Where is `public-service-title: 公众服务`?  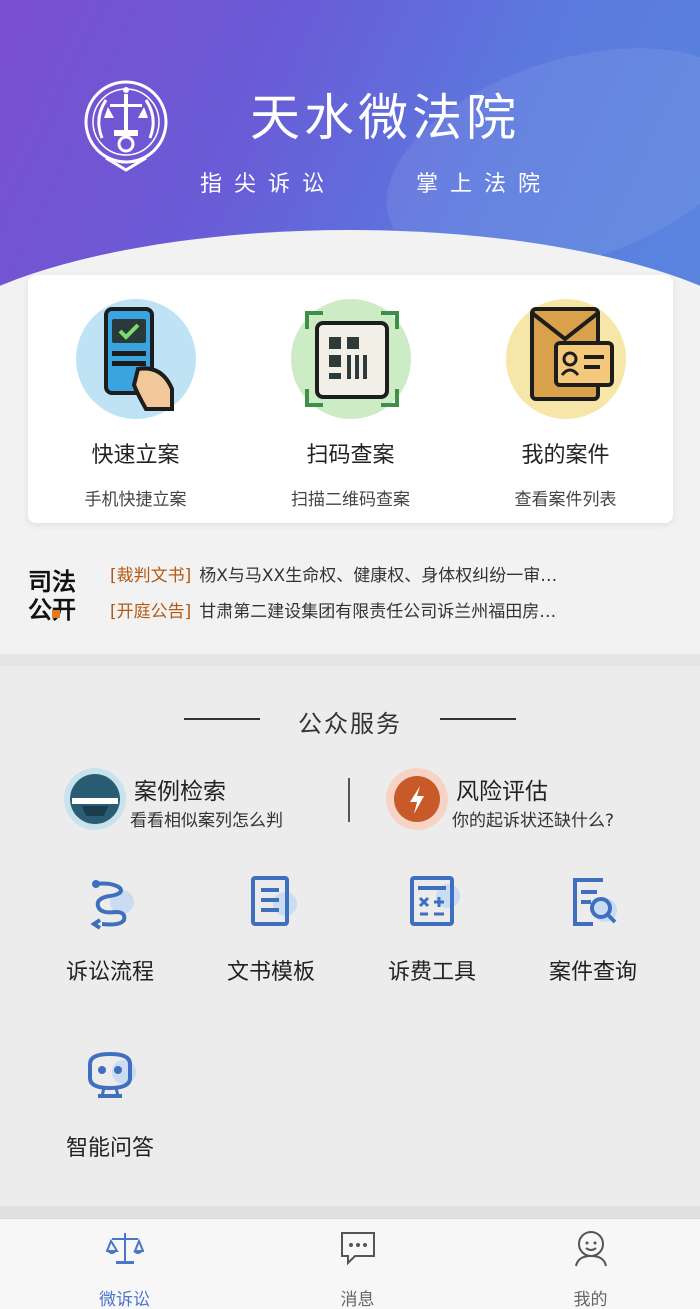
public-service-title: 公众服务 is located at coordinates (350, 724).